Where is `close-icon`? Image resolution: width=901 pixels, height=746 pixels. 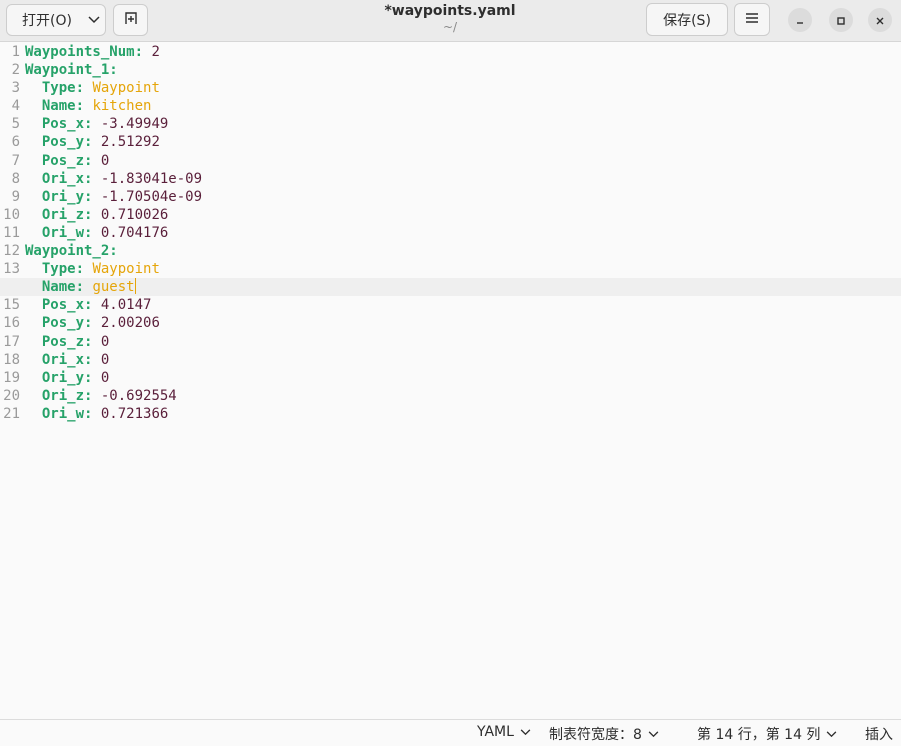
close-icon is located at coordinates (880, 20).